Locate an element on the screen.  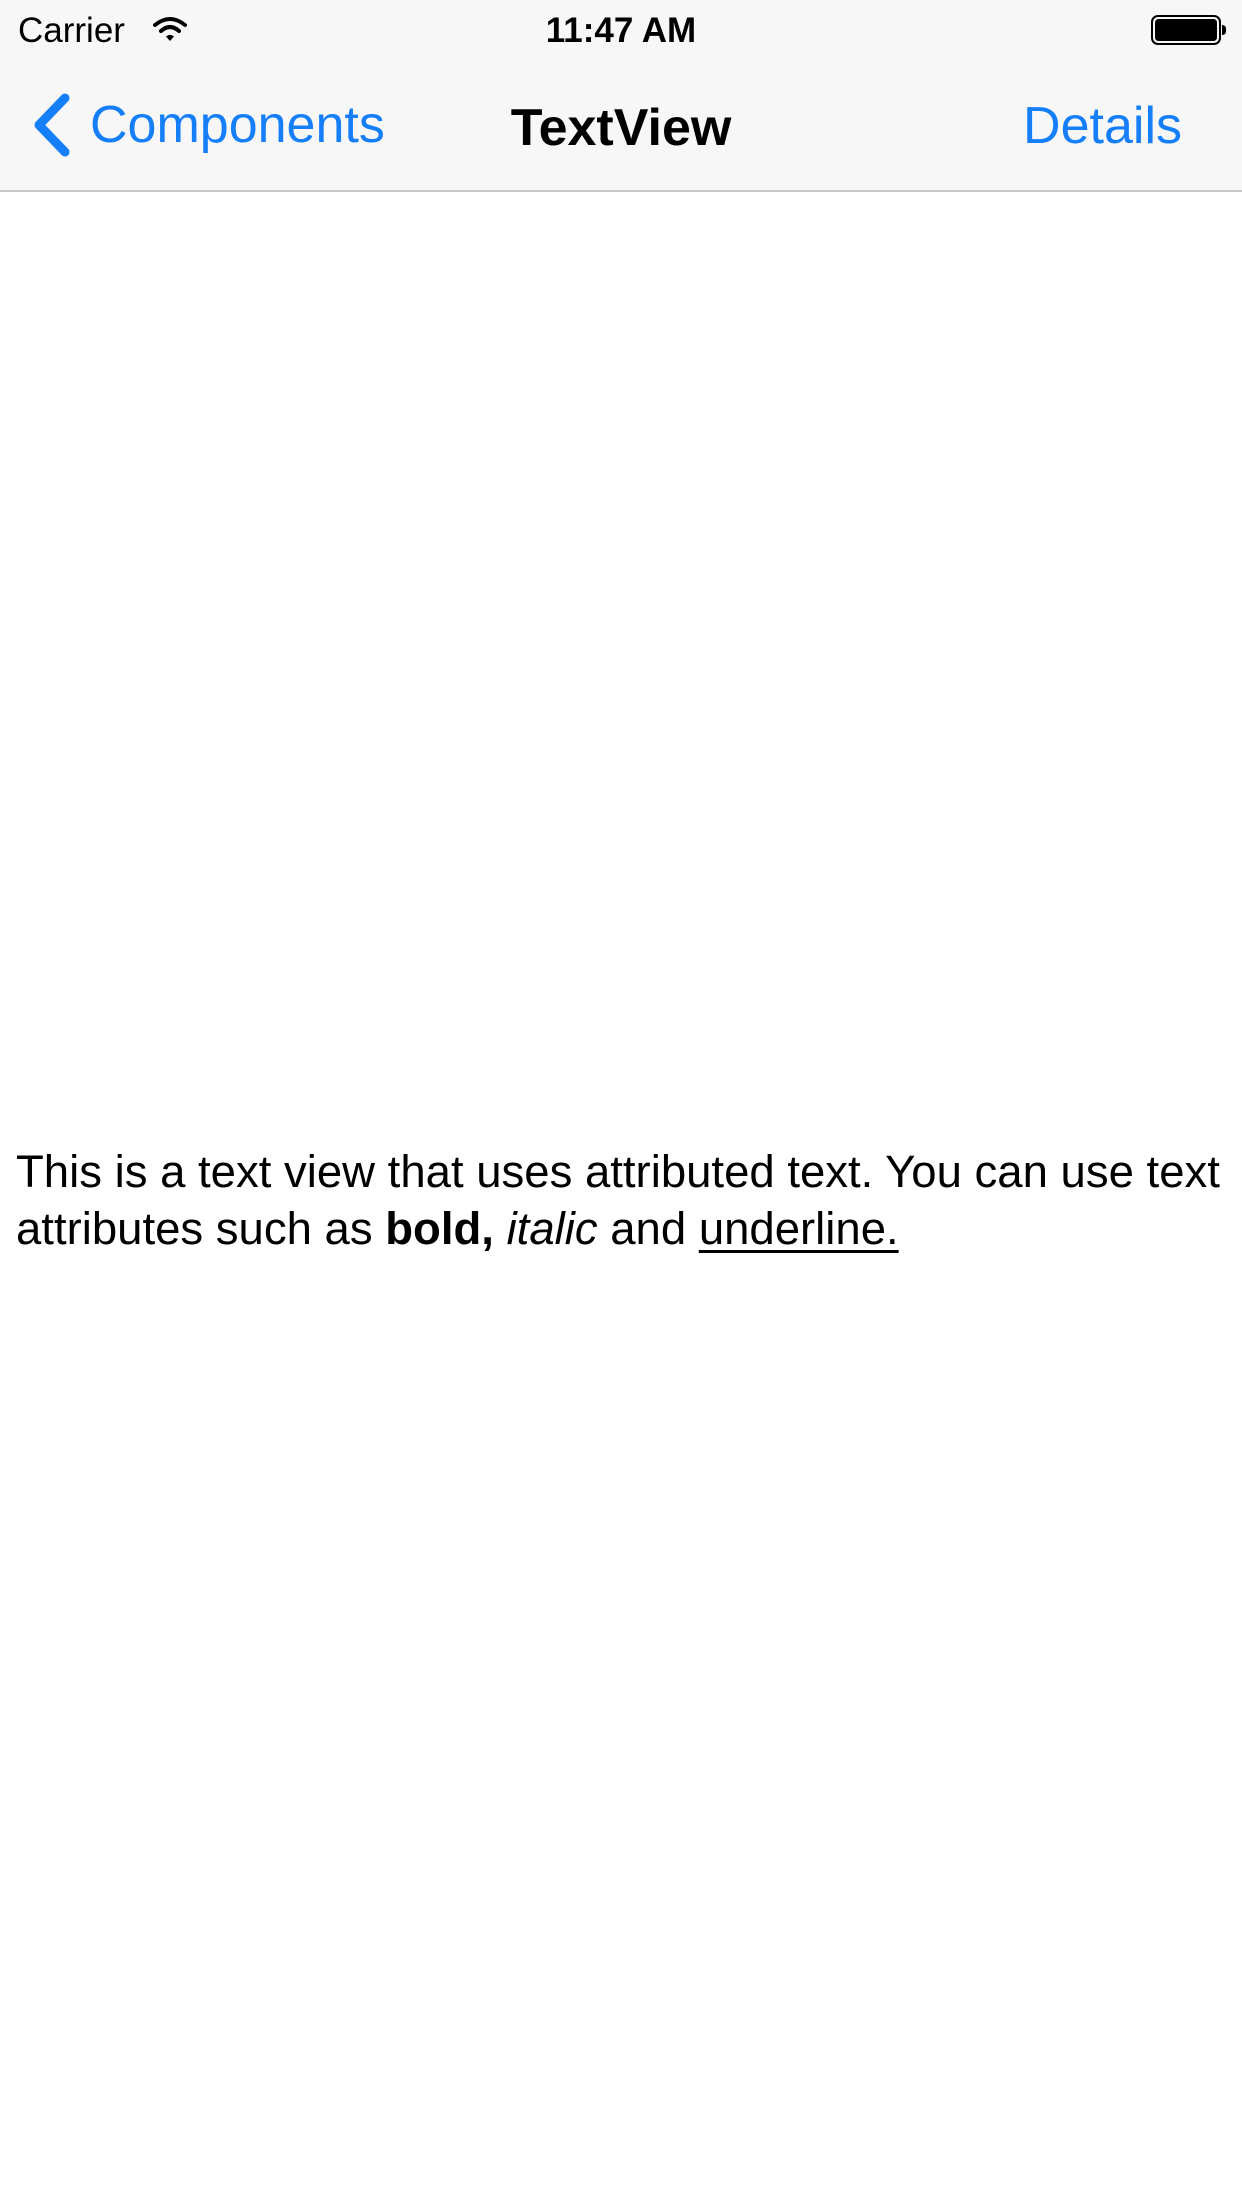
text-segment-italic: italic is located at coordinates (552, 1228).